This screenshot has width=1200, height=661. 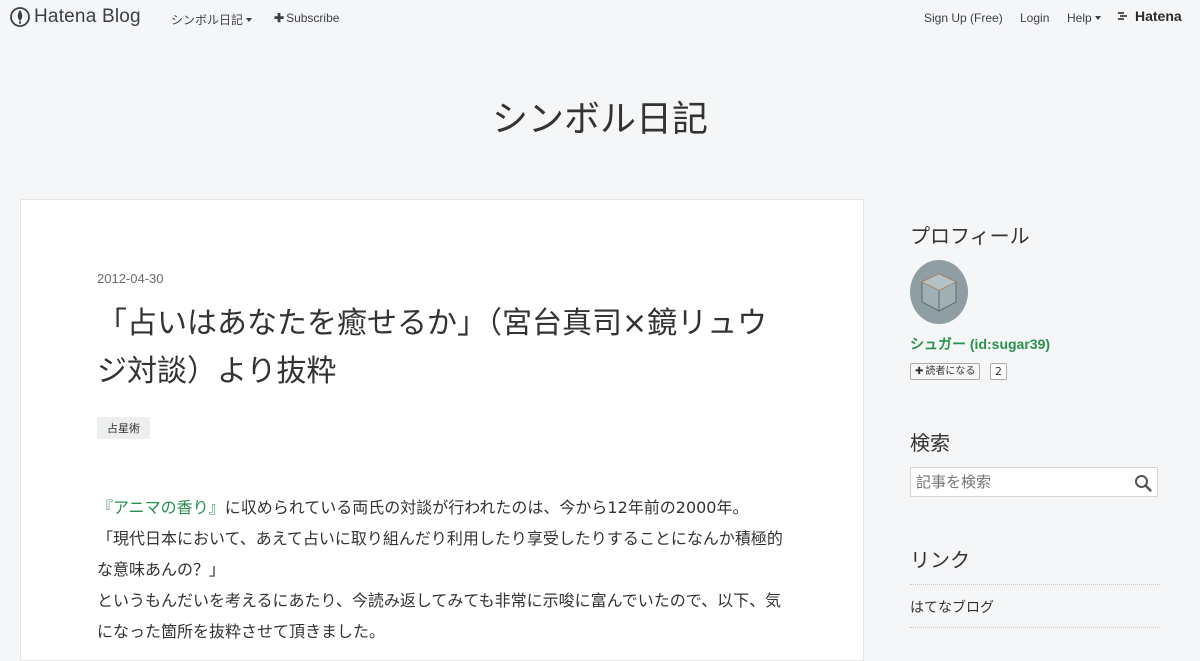 What do you see at coordinates (447, 348) in the screenshot?
I see `entry-title: 「占いはあなたを癒せるか」（宮台真司×鏡リュウジ対談）より抜粋` at bounding box center [447, 348].